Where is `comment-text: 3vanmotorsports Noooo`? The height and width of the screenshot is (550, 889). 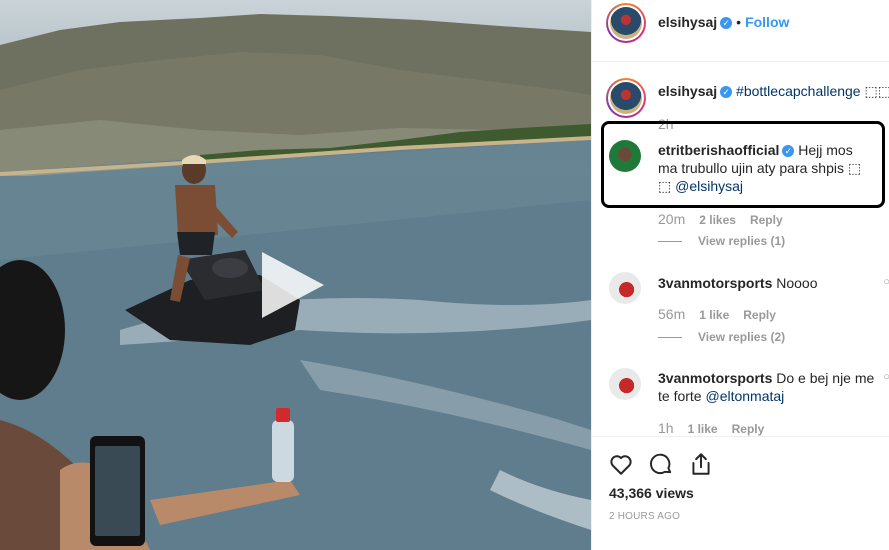
comment-text: 3vanmotorsports Noooo is located at coordinates (738, 283).